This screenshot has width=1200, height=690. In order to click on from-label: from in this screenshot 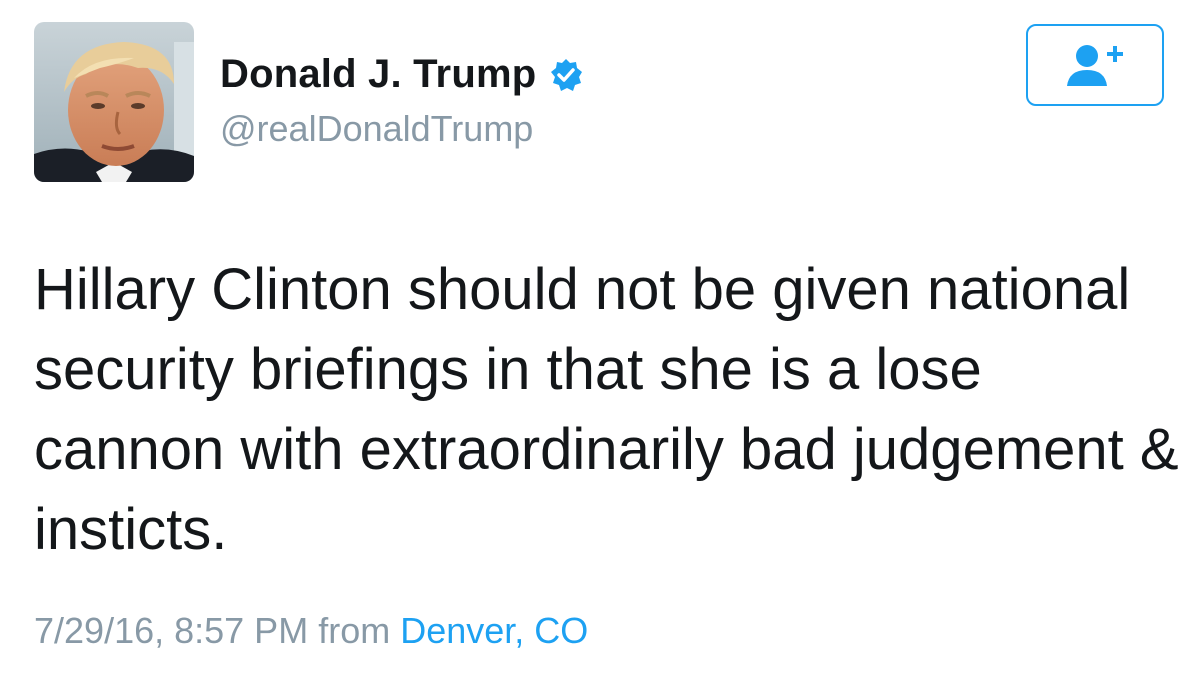, I will do `click(354, 630)`.